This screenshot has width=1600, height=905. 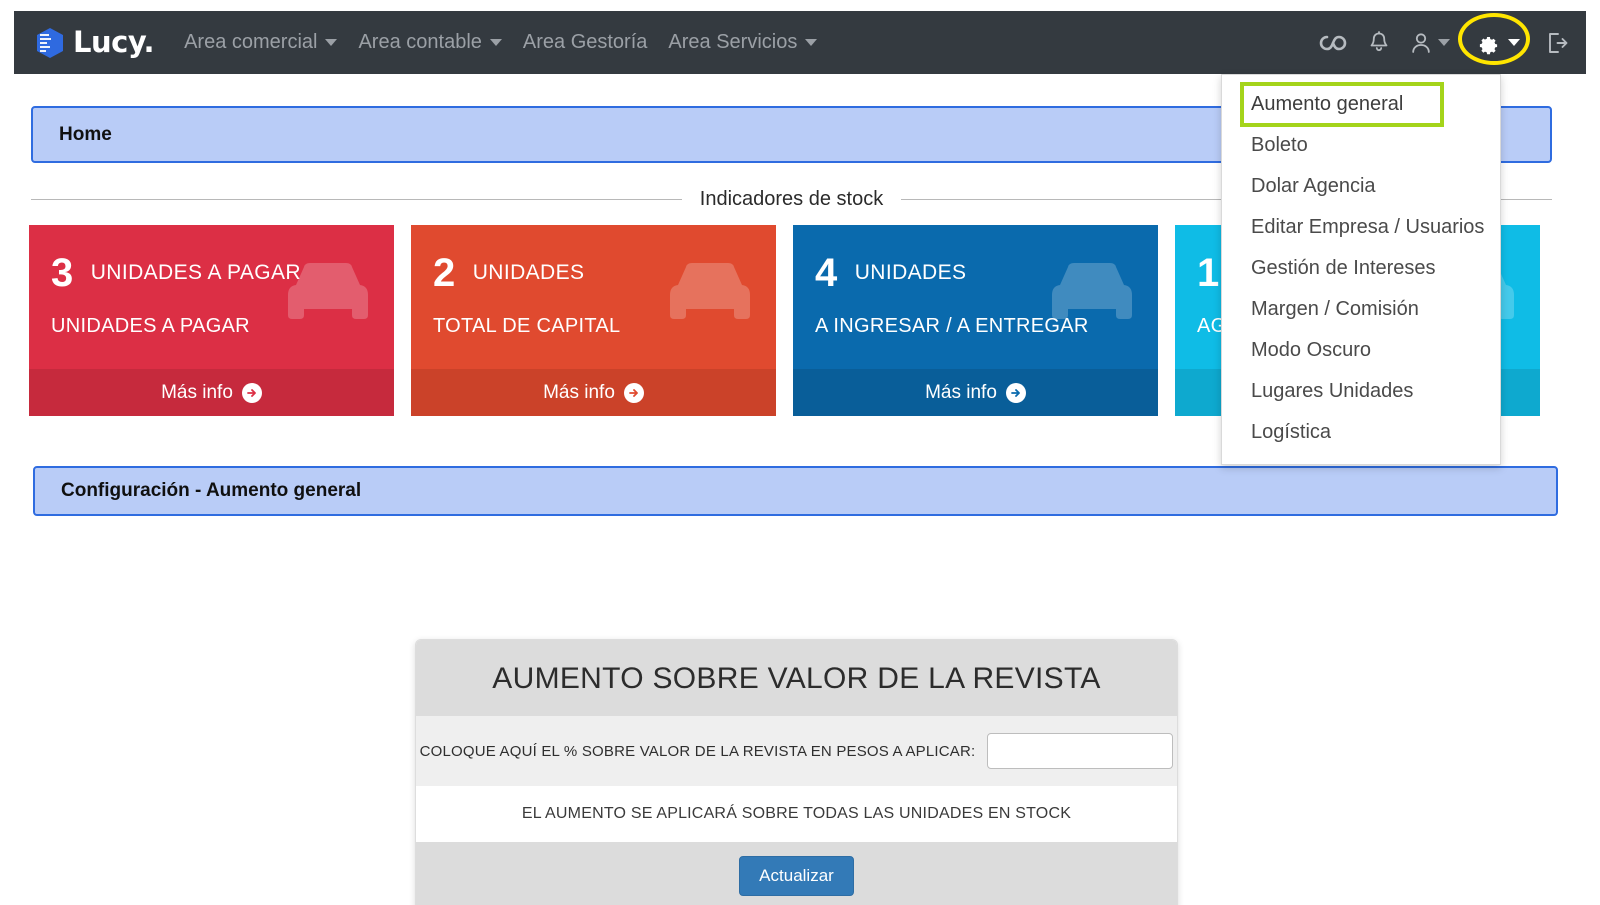 I want to click on form-title: AUMENTO SOBRE VALOR DE LA REVISTA, so click(x=796, y=678).